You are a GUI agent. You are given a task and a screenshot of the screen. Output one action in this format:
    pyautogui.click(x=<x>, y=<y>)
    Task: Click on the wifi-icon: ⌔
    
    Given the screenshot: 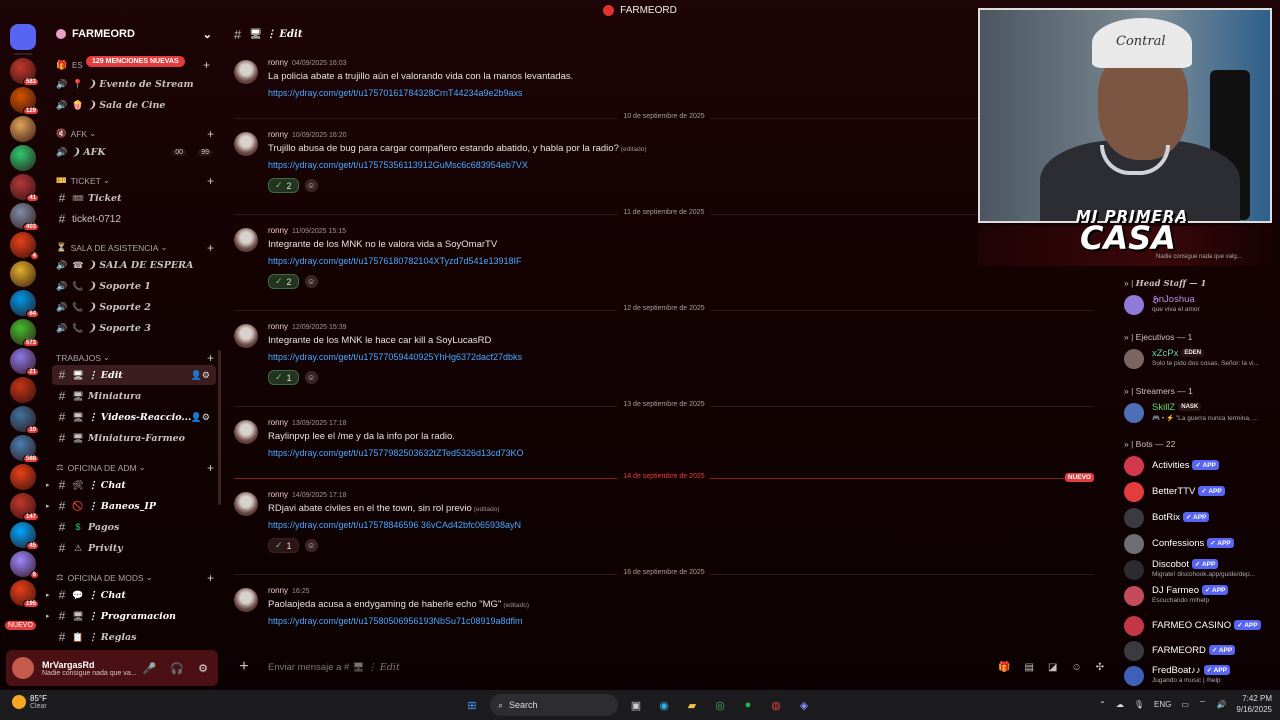 What is the action you would take?
    pyautogui.click(x=1203, y=704)
    